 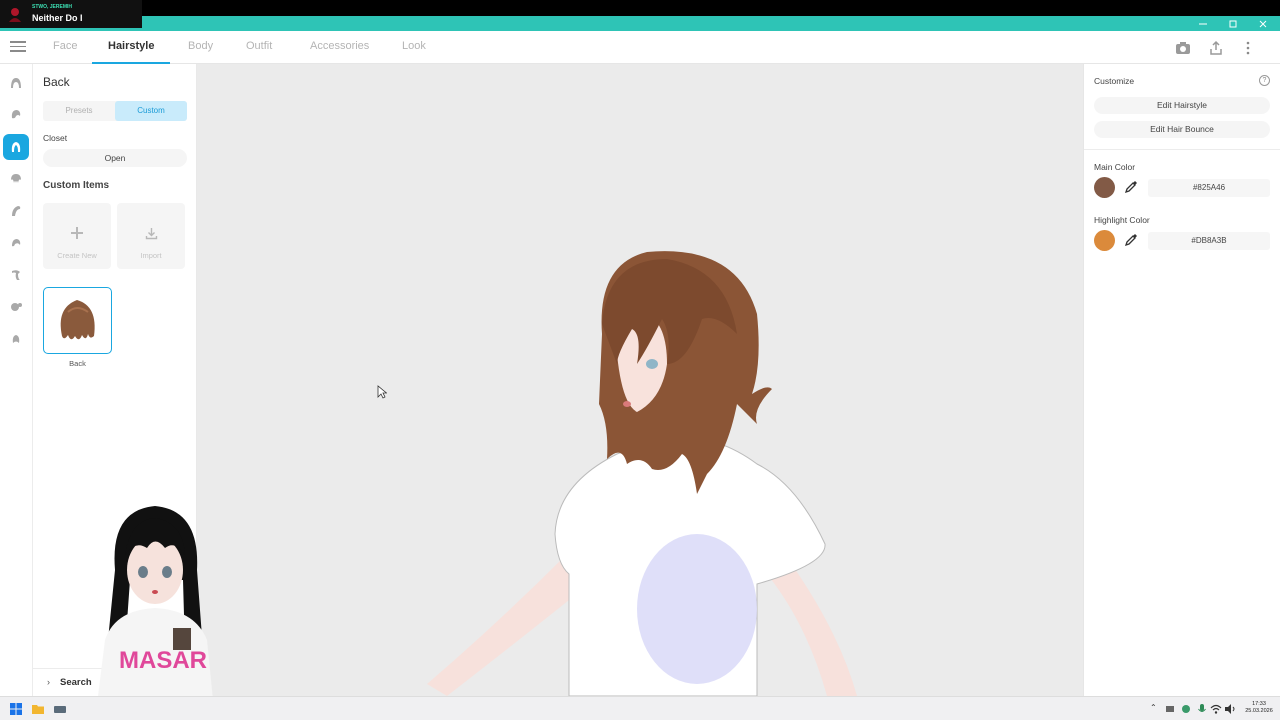 I want to click on hair-thumbnail, so click(x=77, y=320).